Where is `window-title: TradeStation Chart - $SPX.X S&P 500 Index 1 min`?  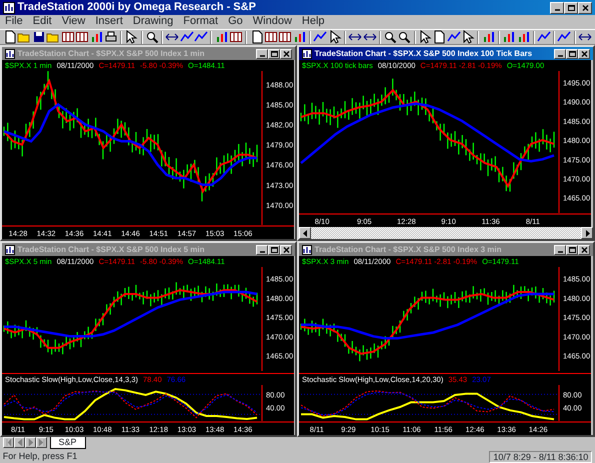
window-title: TradeStation Chart - $SPX.X S&P 500 Index 1 min is located at coordinates (111, 53).